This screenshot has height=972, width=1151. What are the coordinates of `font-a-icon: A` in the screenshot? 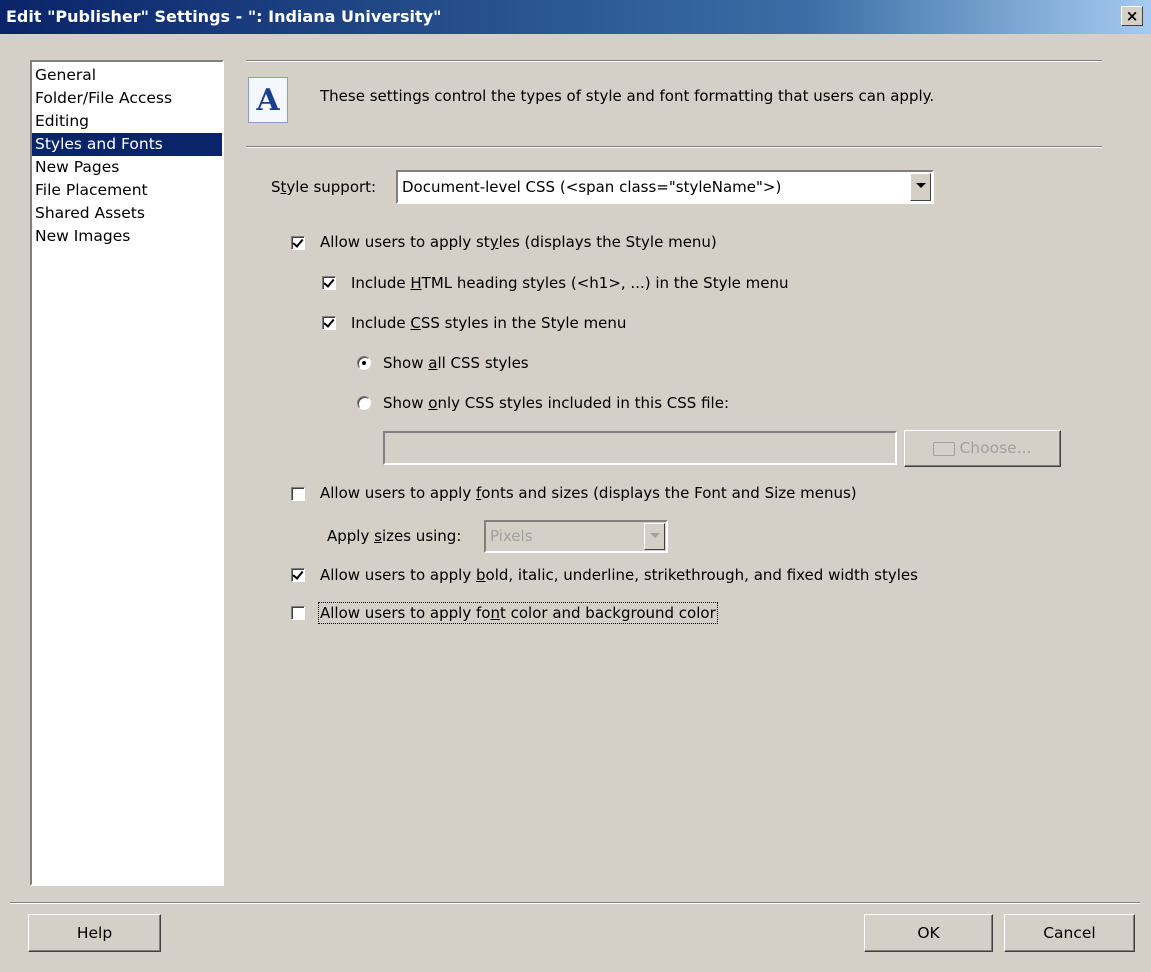 It's located at (268, 100).